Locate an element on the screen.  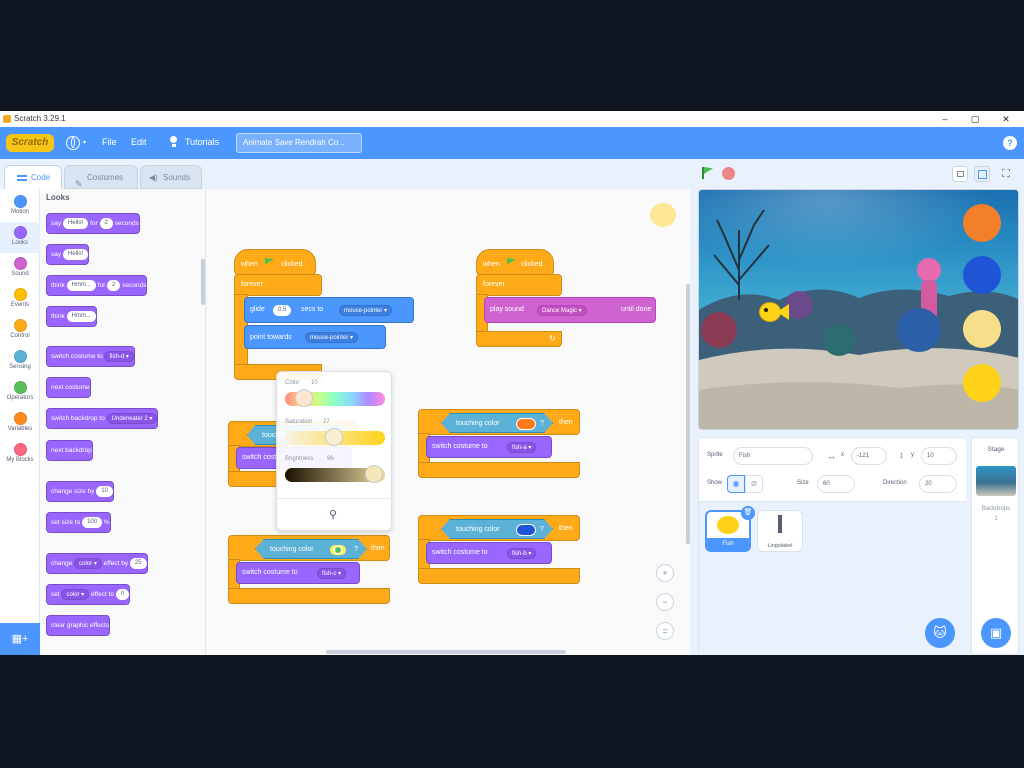
color-slider-handle is located at coordinates (304, 398).